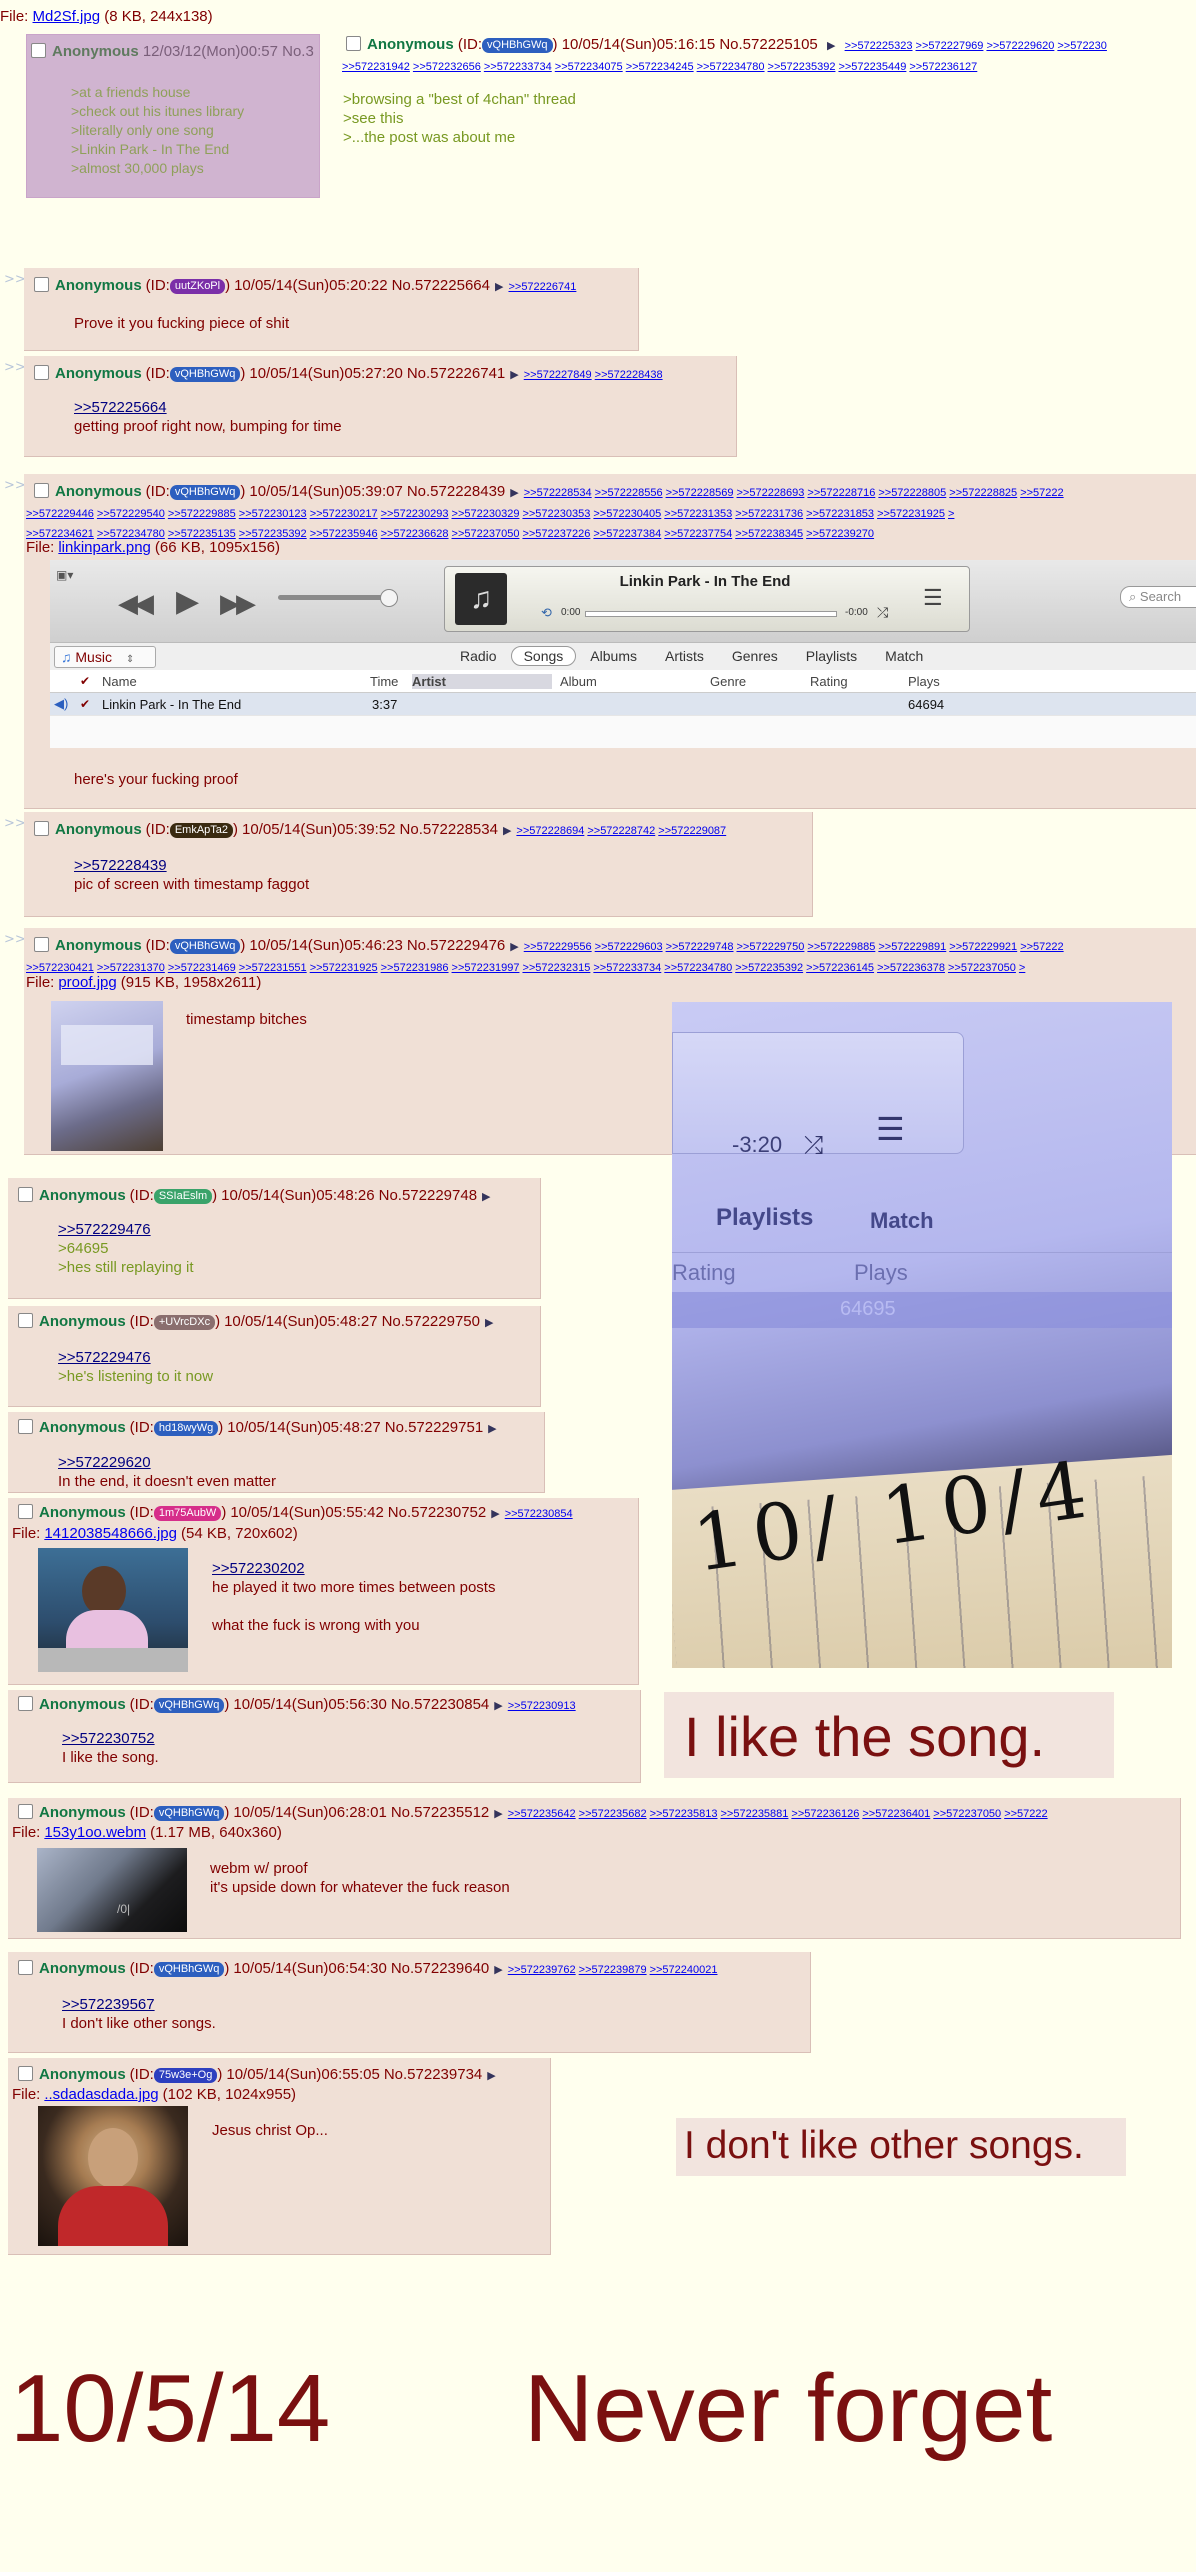 The height and width of the screenshot is (2572, 1196). What do you see at coordinates (113, 1610) in the screenshot?
I see `p9-thumbnail` at bounding box center [113, 1610].